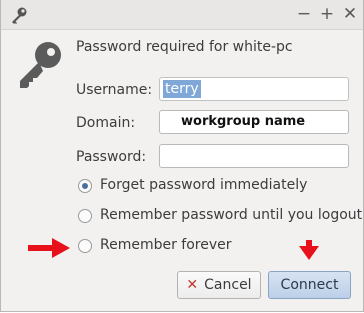 The width and height of the screenshot is (364, 313). What do you see at coordinates (166, 245) in the screenshot?
I see `radio-label: Remember forever` at bounding box center [166, 245].